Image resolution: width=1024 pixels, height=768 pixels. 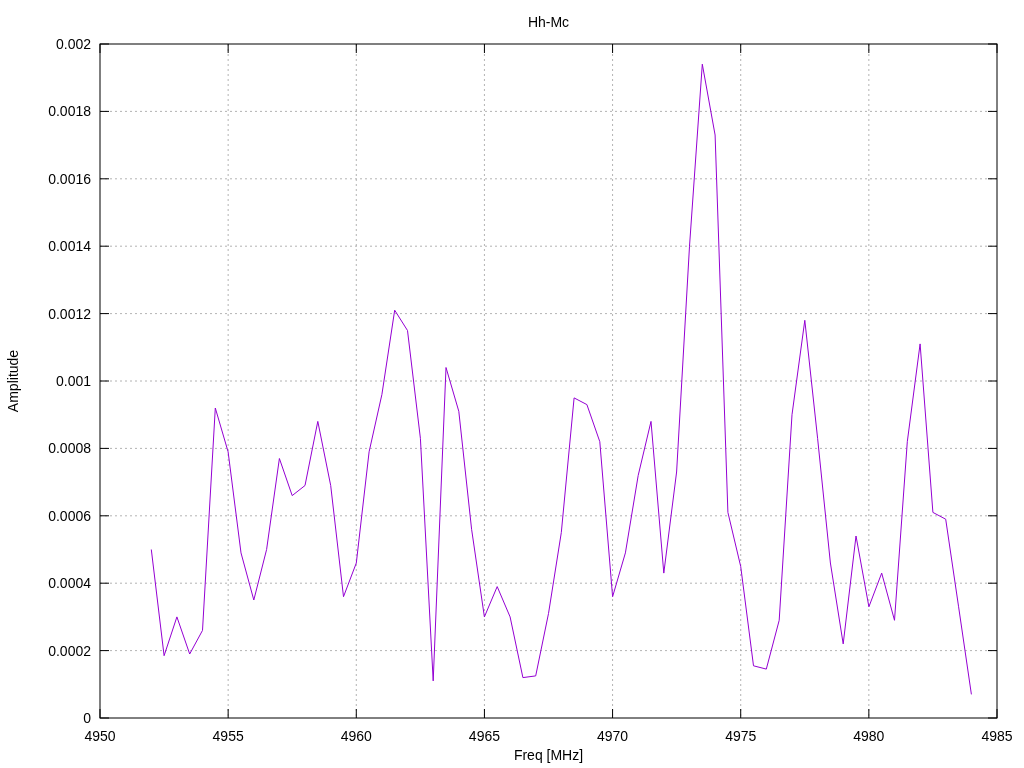 I want to click on y-tick-label: 0.002, so click(x=73, y=44).